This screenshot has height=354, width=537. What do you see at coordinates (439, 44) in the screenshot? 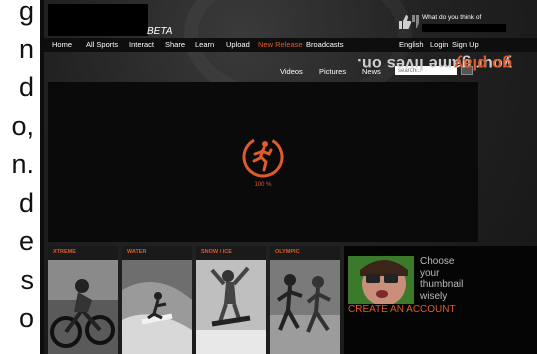
I see `nav-login: Login` at bounding box center [439, 44].